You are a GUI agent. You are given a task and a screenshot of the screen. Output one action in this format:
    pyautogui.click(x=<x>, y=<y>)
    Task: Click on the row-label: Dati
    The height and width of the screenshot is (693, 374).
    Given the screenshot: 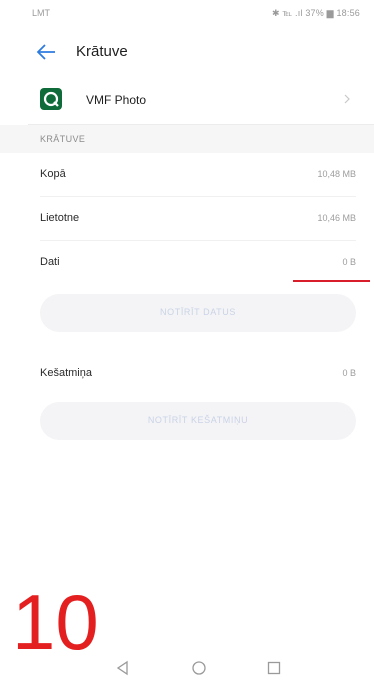 What is the action you would take?
    pyautogui.click(x=50, y=262)
    